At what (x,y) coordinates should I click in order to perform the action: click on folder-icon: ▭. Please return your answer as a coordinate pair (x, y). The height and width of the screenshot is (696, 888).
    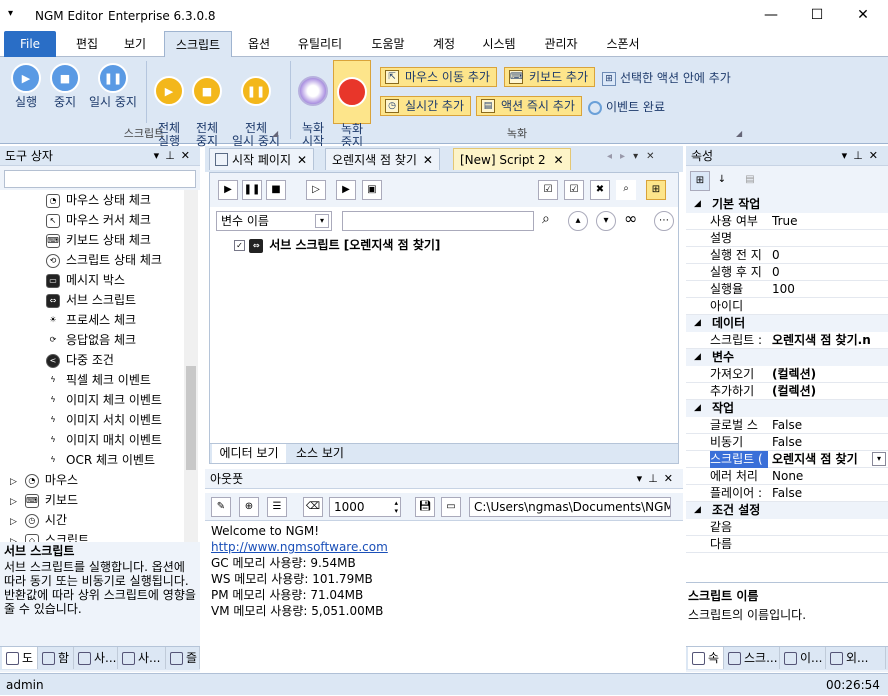
    Looking at the image, I should click on (451, 507).